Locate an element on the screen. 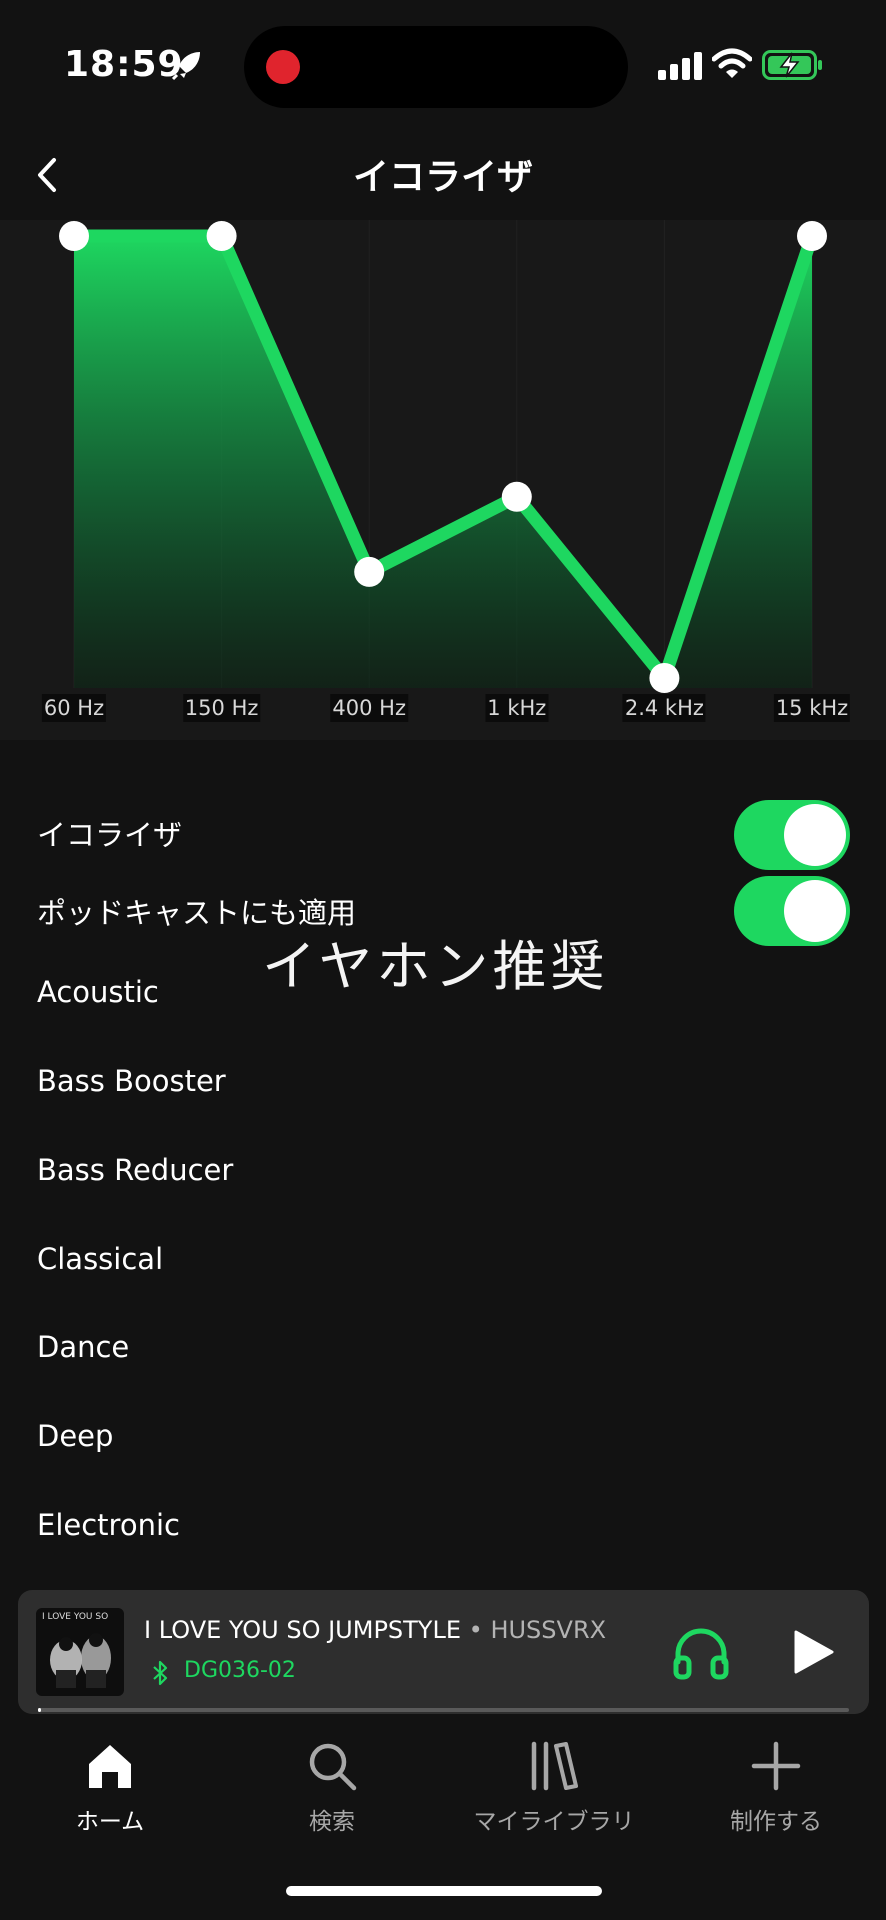 The image size is (886, 1920). track-info: I LOVE YOU SO JUMPSTYLE • HUSSVRX is located at coordinates (375, 1630).